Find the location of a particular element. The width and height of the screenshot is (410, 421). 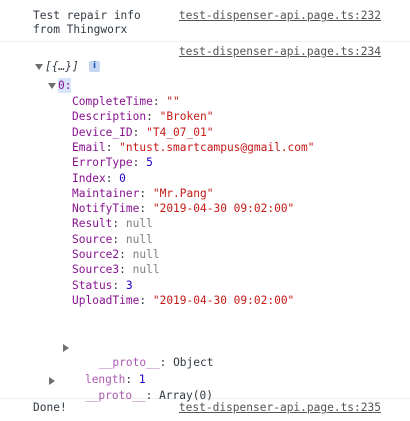

property-key: Result is located at coordinates (92, 224).